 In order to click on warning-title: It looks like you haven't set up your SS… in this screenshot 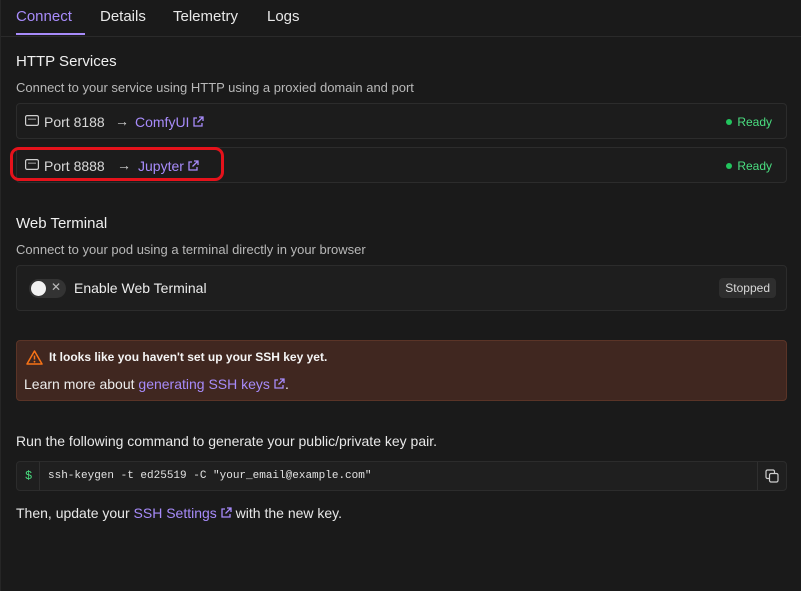, I will do `click(188, 357)`.